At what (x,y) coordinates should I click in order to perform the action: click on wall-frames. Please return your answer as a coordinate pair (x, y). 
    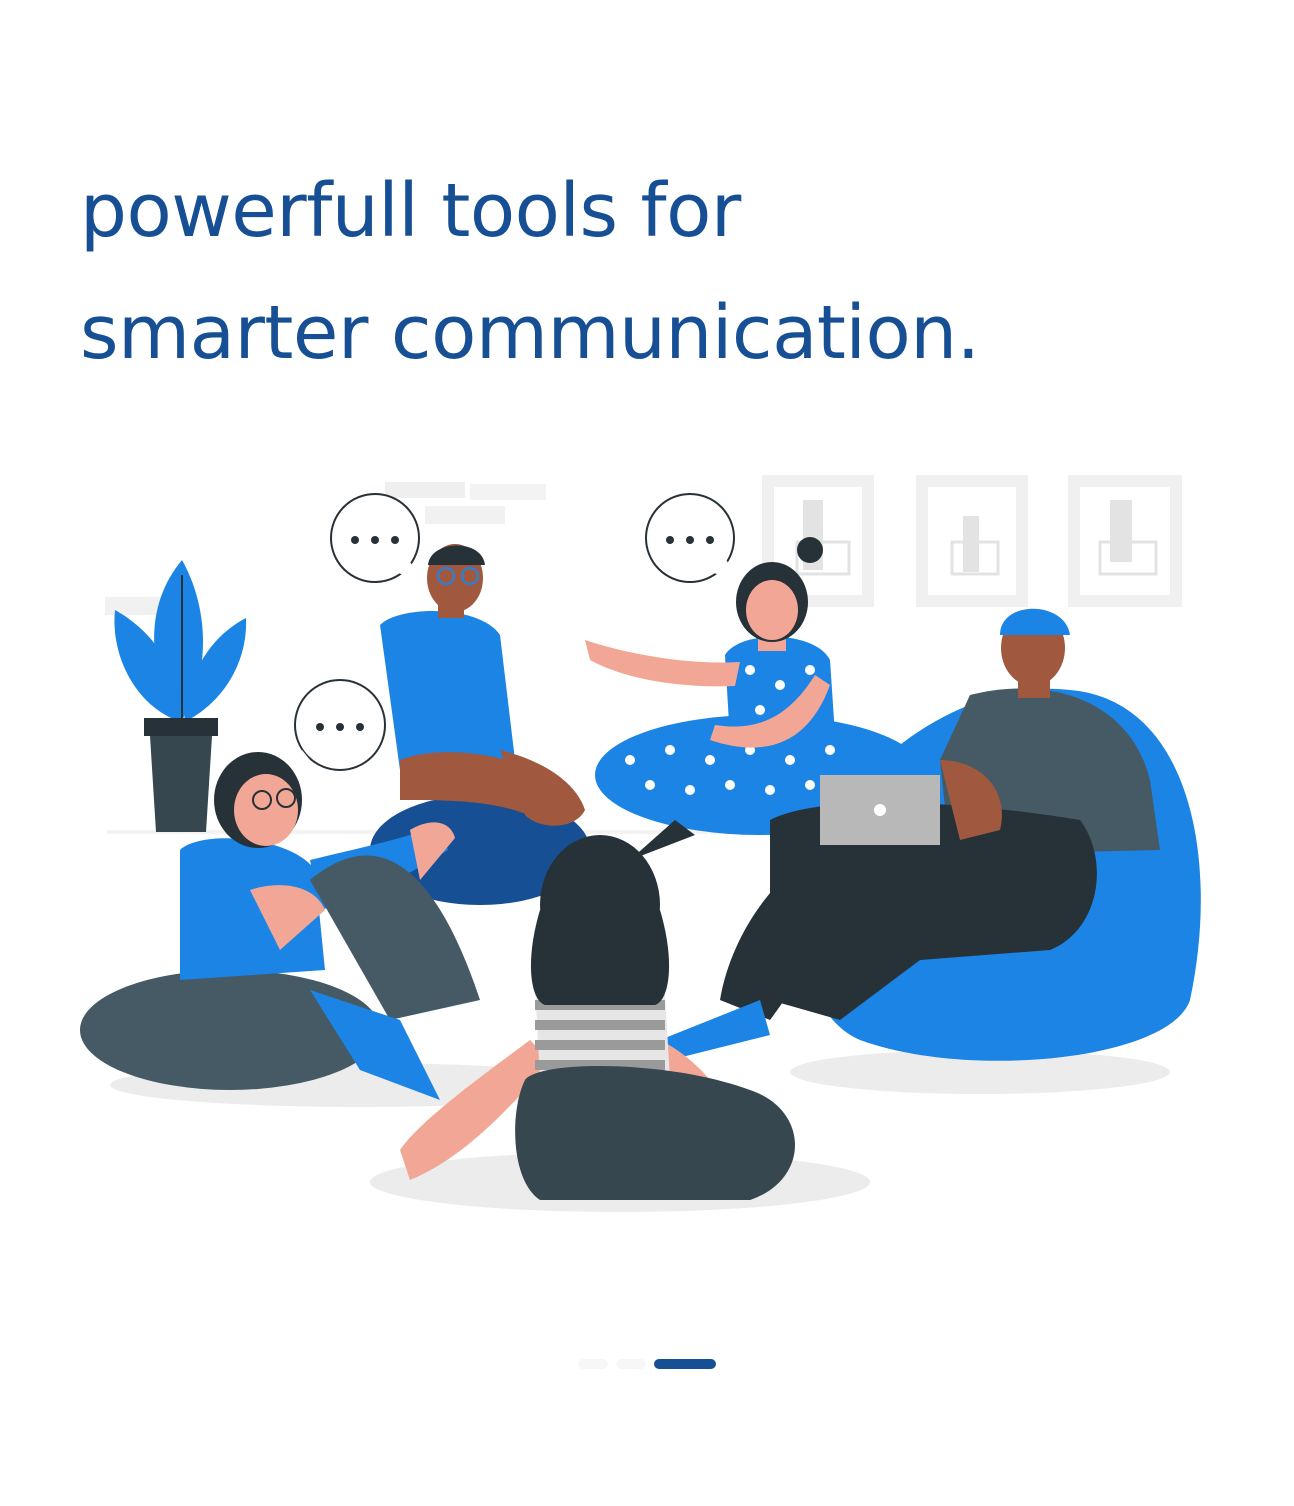
    Looking at the image, I should click on (972, 541).